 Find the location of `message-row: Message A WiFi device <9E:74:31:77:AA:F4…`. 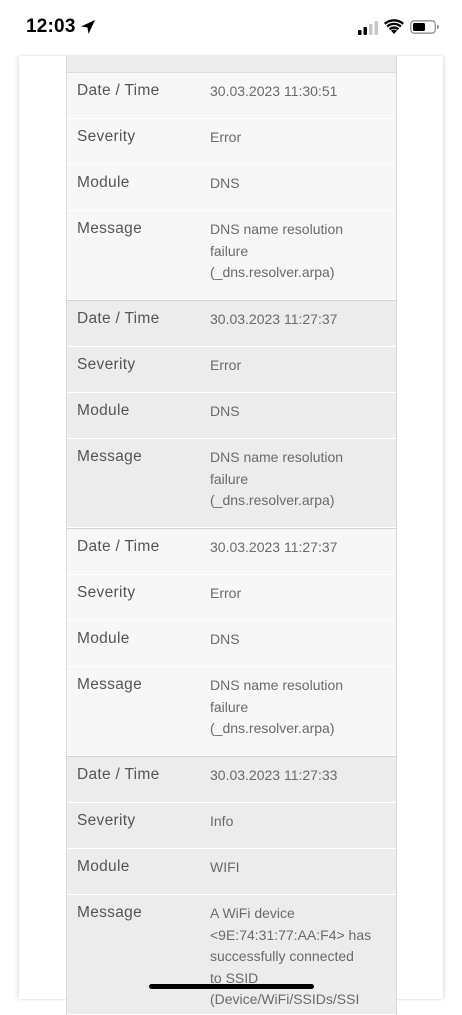

message-row: Message A WiFi device <9E:74:31:77:AA:F4… is located at coordinates (231, 955).